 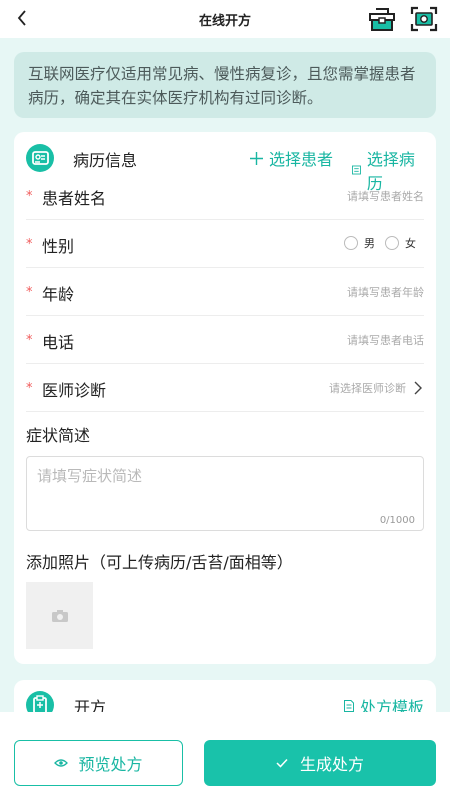 I want to click on age-input: 请填写患者年龄, so click(x=385, y=292).